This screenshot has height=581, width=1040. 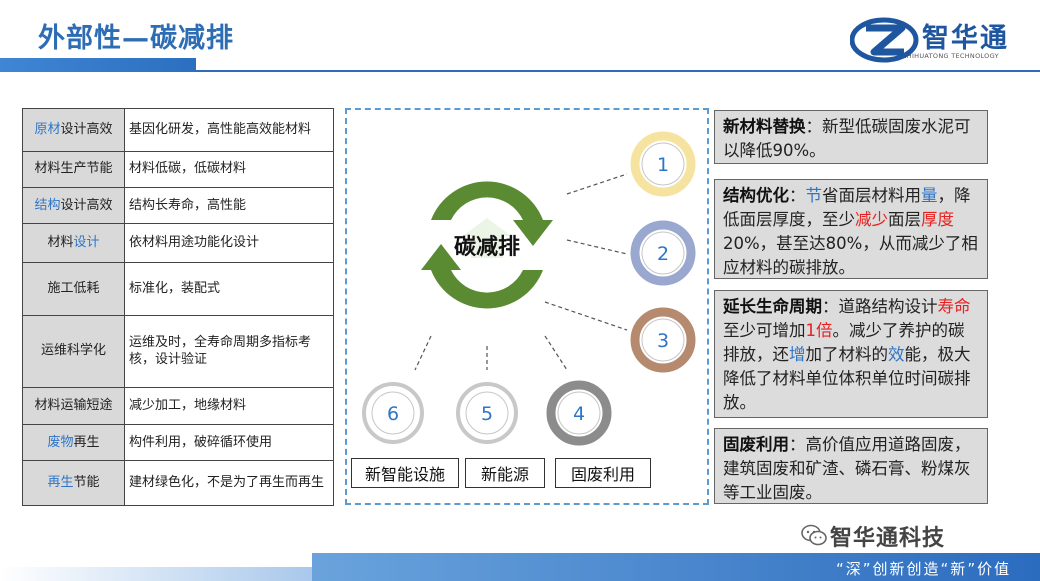 I want to click on circle-2-label: 2, so click(x=663, y=254).